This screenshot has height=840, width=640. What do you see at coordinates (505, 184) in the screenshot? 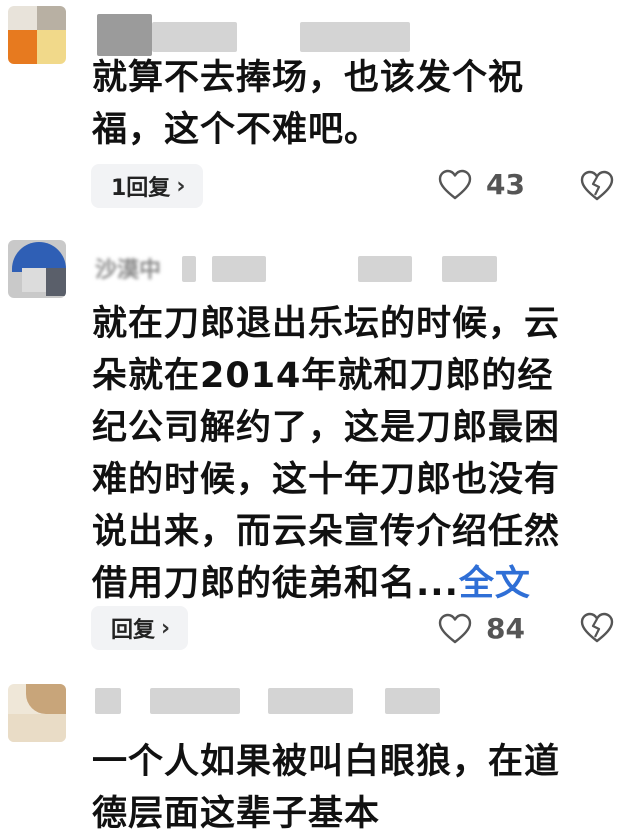
I see `like-count: 43` at bounding box center [505, 184].